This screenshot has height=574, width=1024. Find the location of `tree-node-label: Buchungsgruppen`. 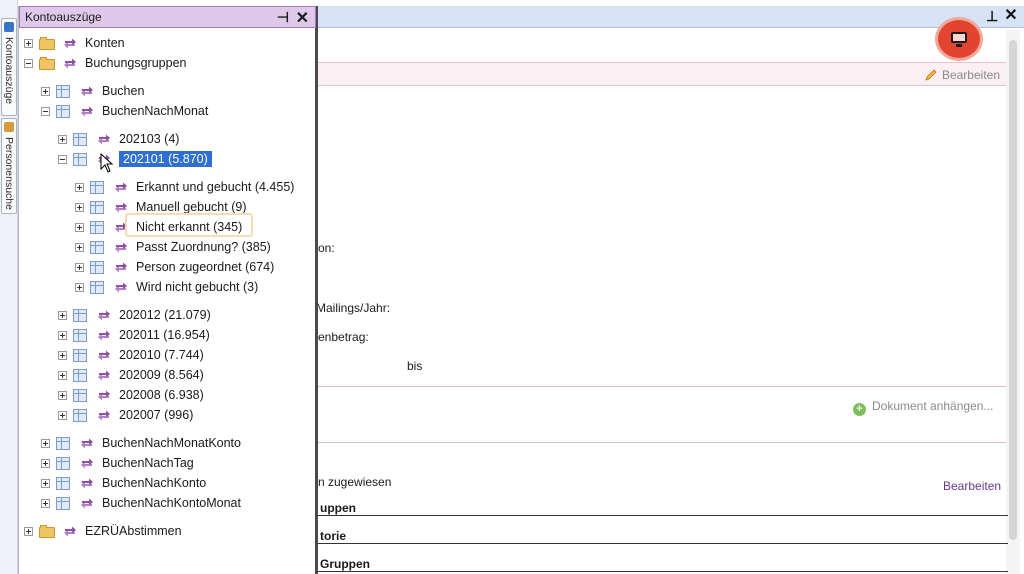

tree-node-label: Buchungsgruppen is located at coordinates (136, 63).